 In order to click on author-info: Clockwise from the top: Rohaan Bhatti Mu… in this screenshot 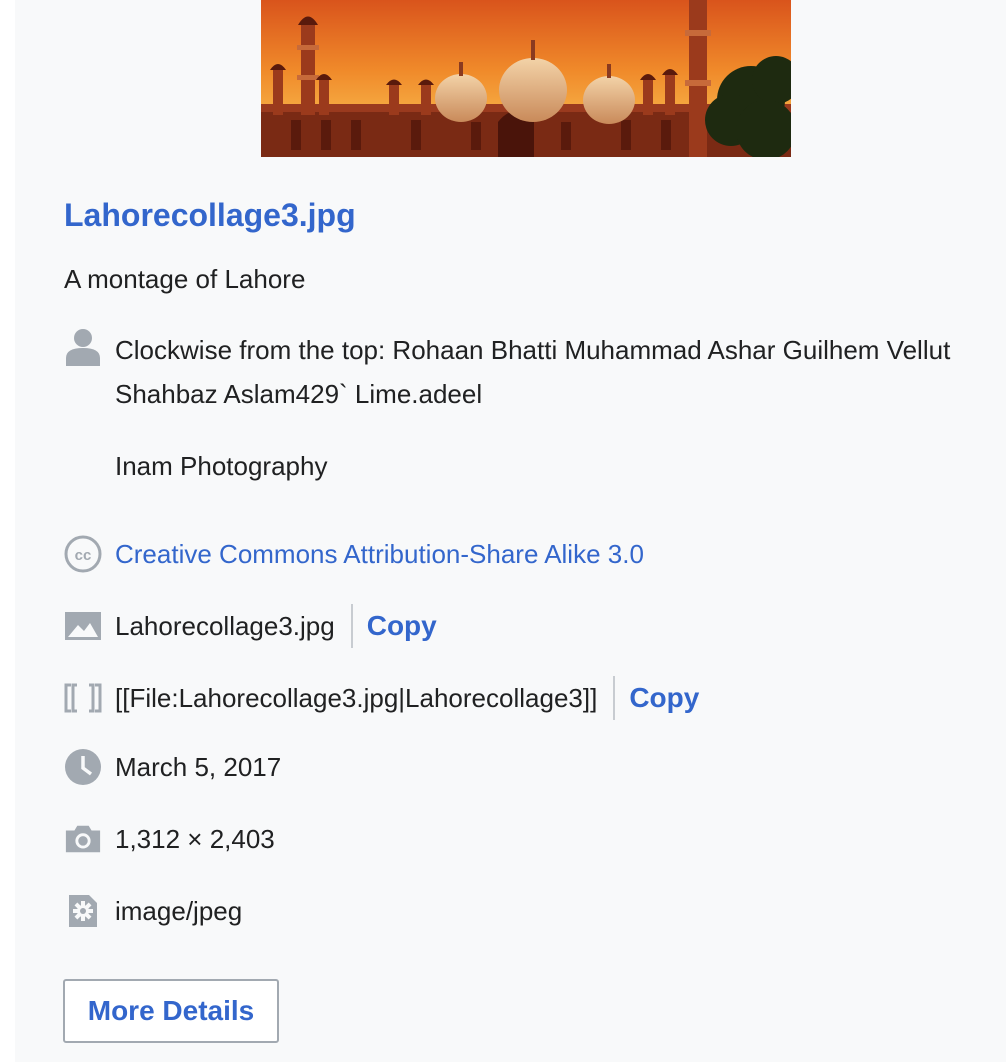, I will do `click(535, 408)`.